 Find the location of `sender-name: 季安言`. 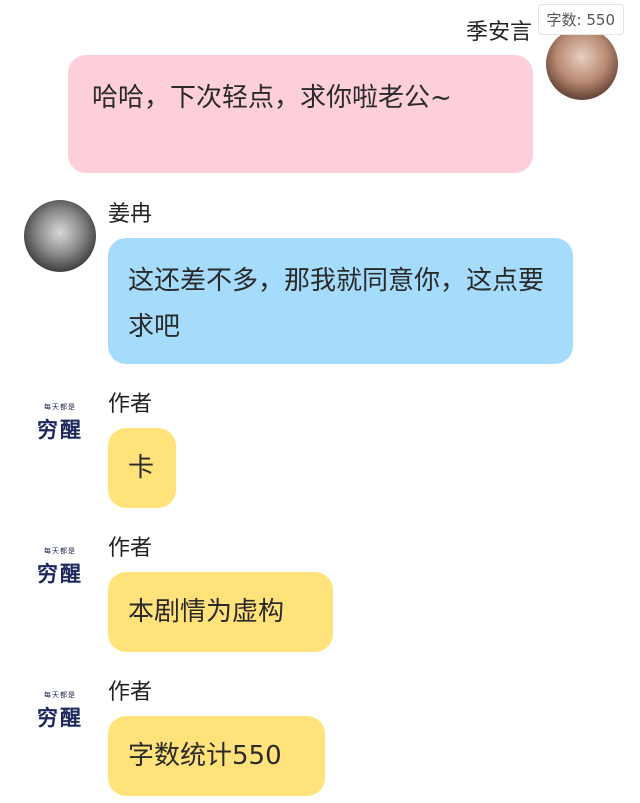

sender-name: 季安言 is located at coordinates (498, 32).